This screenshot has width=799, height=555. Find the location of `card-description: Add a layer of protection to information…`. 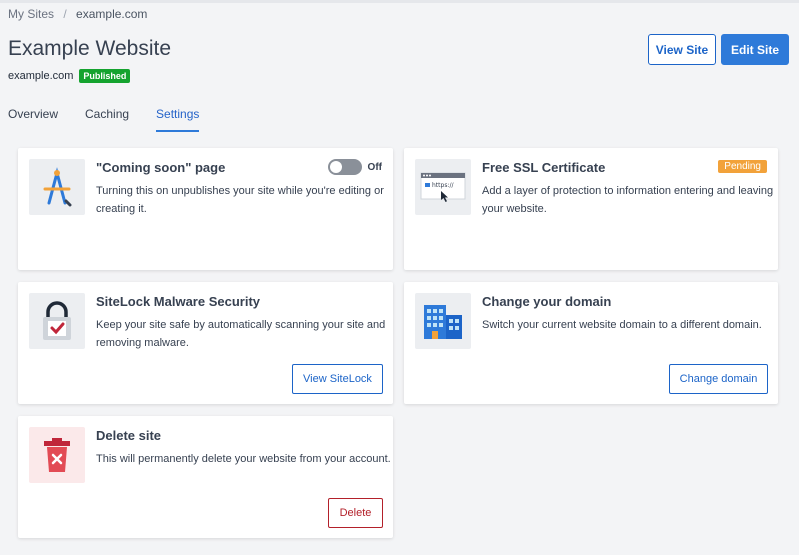

card-description: Add a layer of protection to information… is located at coordinates (627, 200).